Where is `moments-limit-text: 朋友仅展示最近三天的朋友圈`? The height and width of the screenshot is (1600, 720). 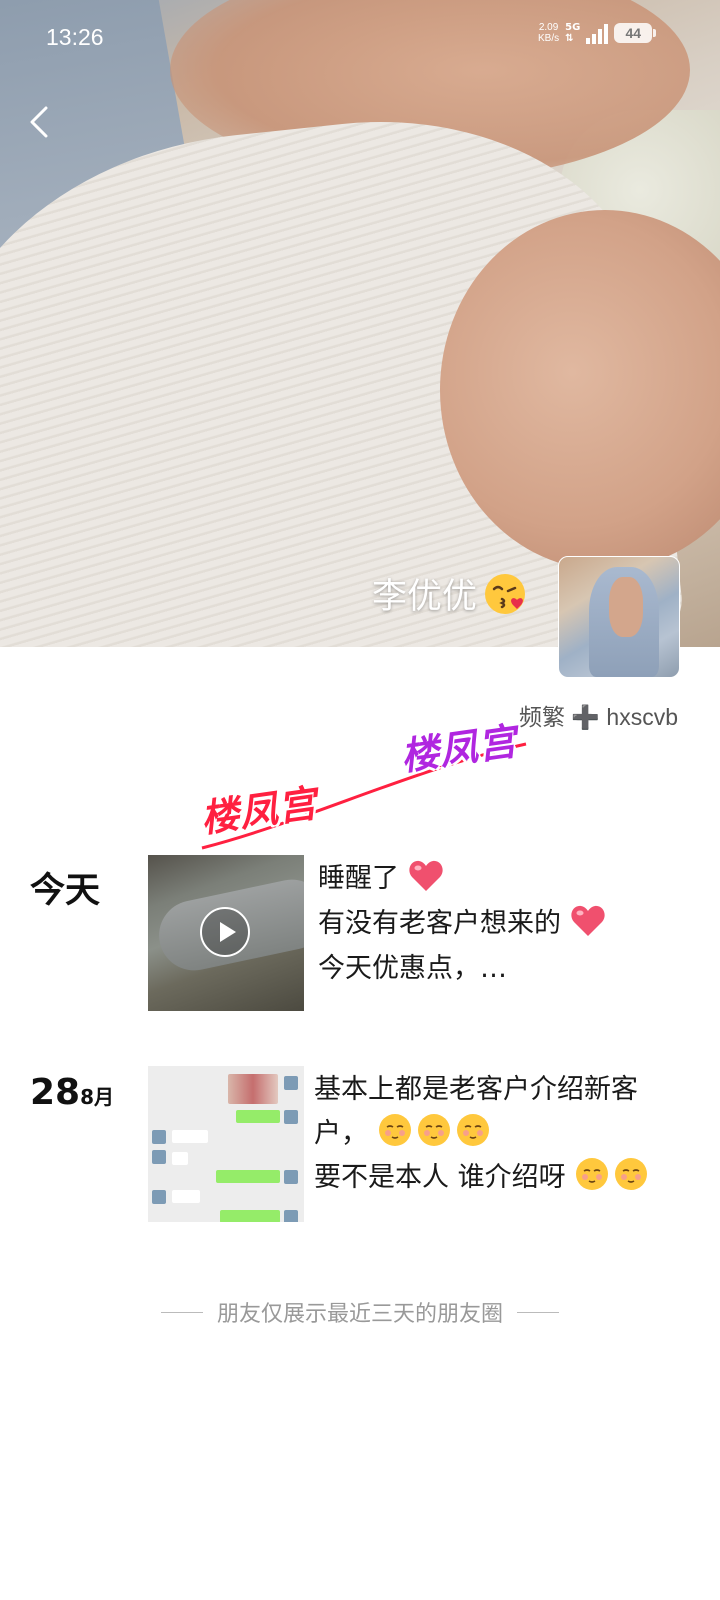
moments-limit-text: 朋友仅展示最近三天的朋友圈 is located at coordinates (359, 1314).